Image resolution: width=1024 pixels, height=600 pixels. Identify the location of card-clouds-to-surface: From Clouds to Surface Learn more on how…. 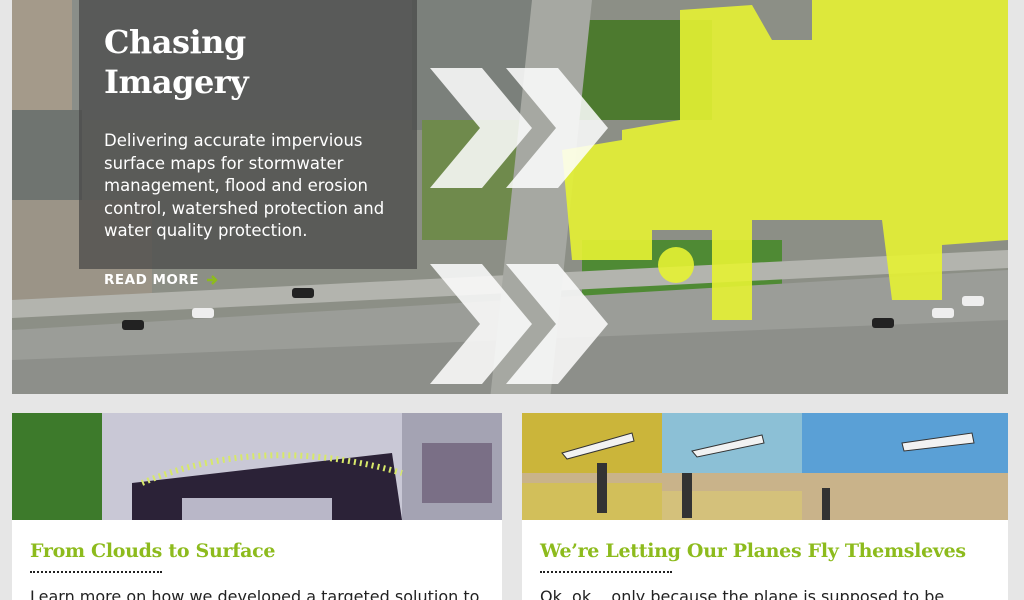
(257, 506).